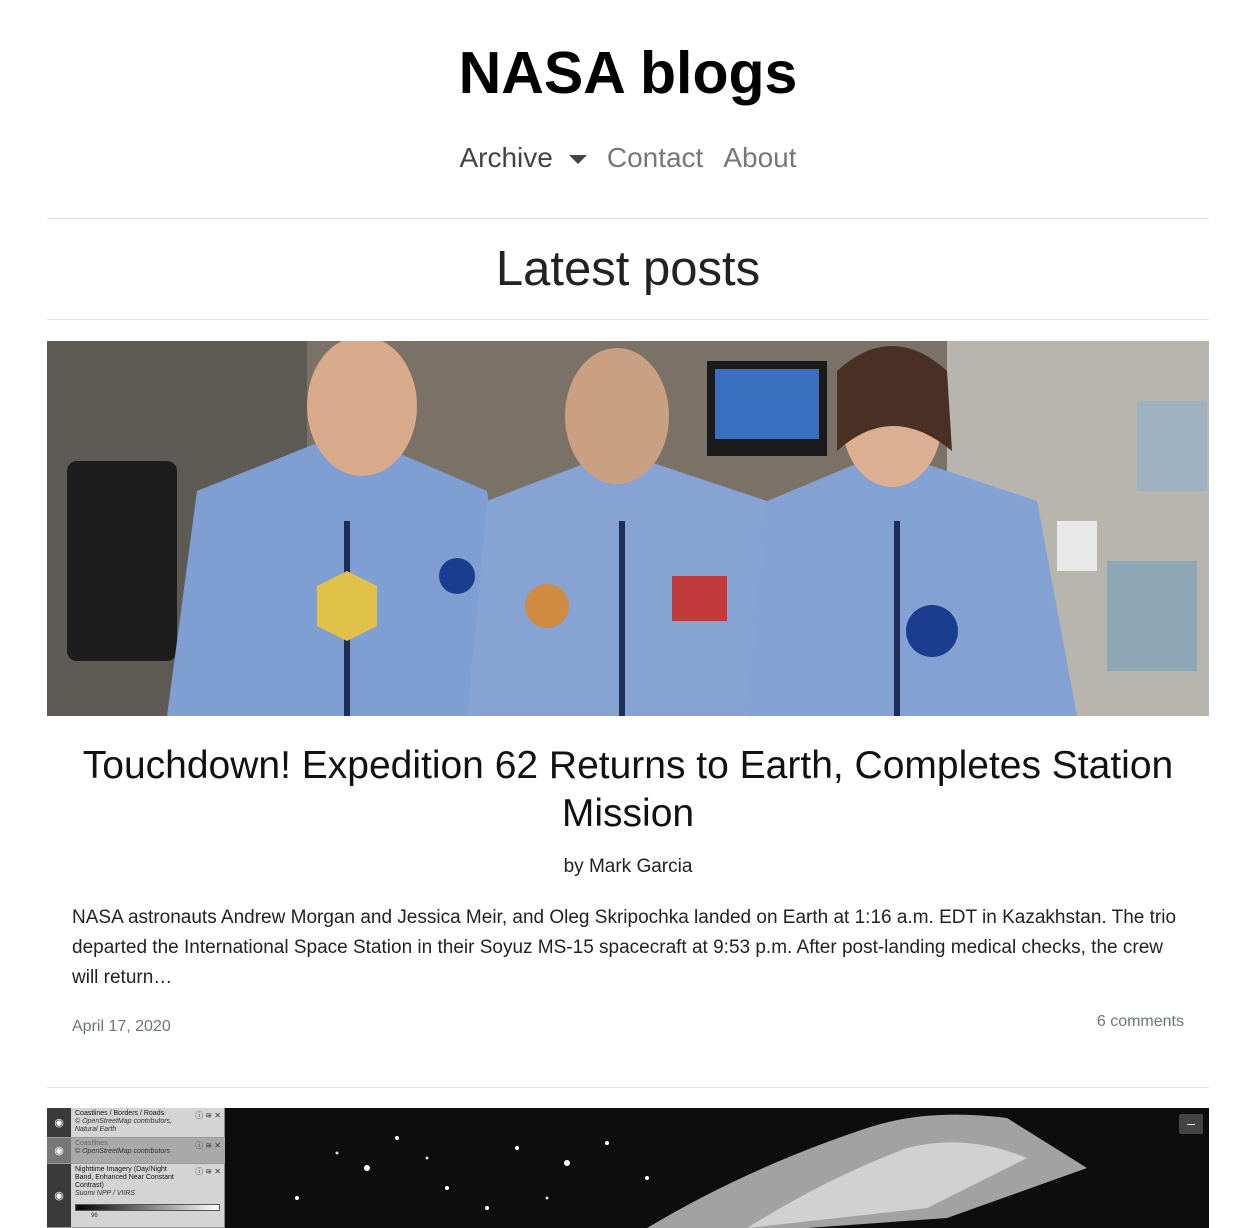 The height and width of the screenshot is (1228, 1256). I want to click on chevron-down-icon, so click(577, 159).